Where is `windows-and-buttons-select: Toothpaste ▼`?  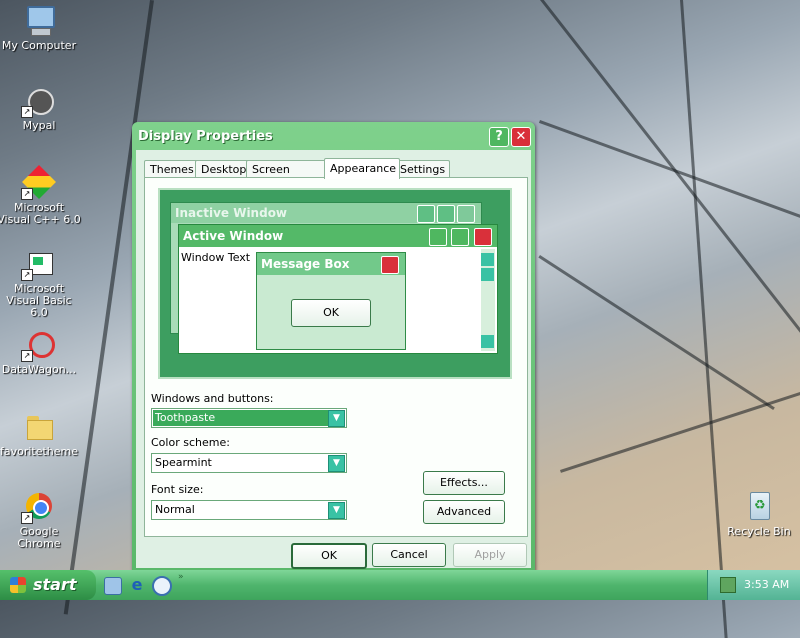 windows-and-buttons-select: Toothpaste ▼ is located at coordinates (249, 418).